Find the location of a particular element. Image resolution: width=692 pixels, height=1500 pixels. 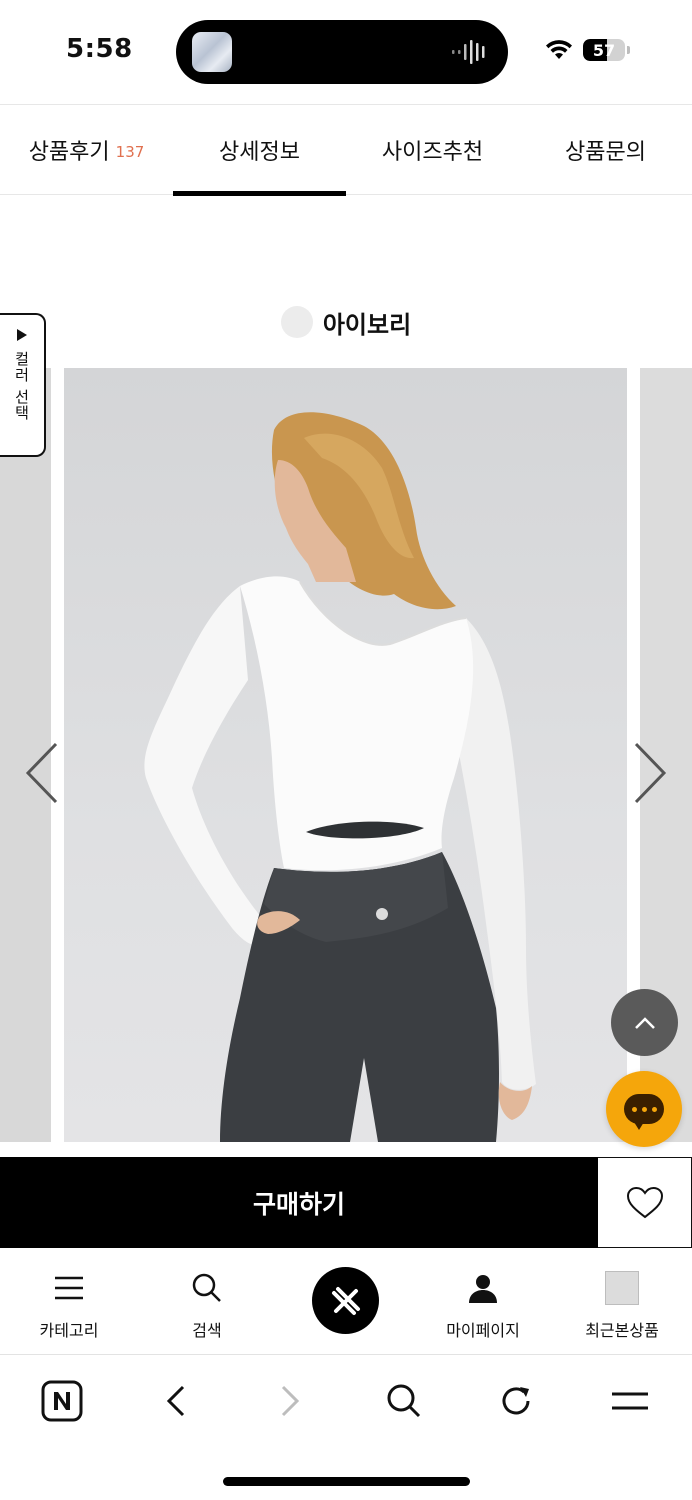

home-indicator is located at coordinates (346, 1481).